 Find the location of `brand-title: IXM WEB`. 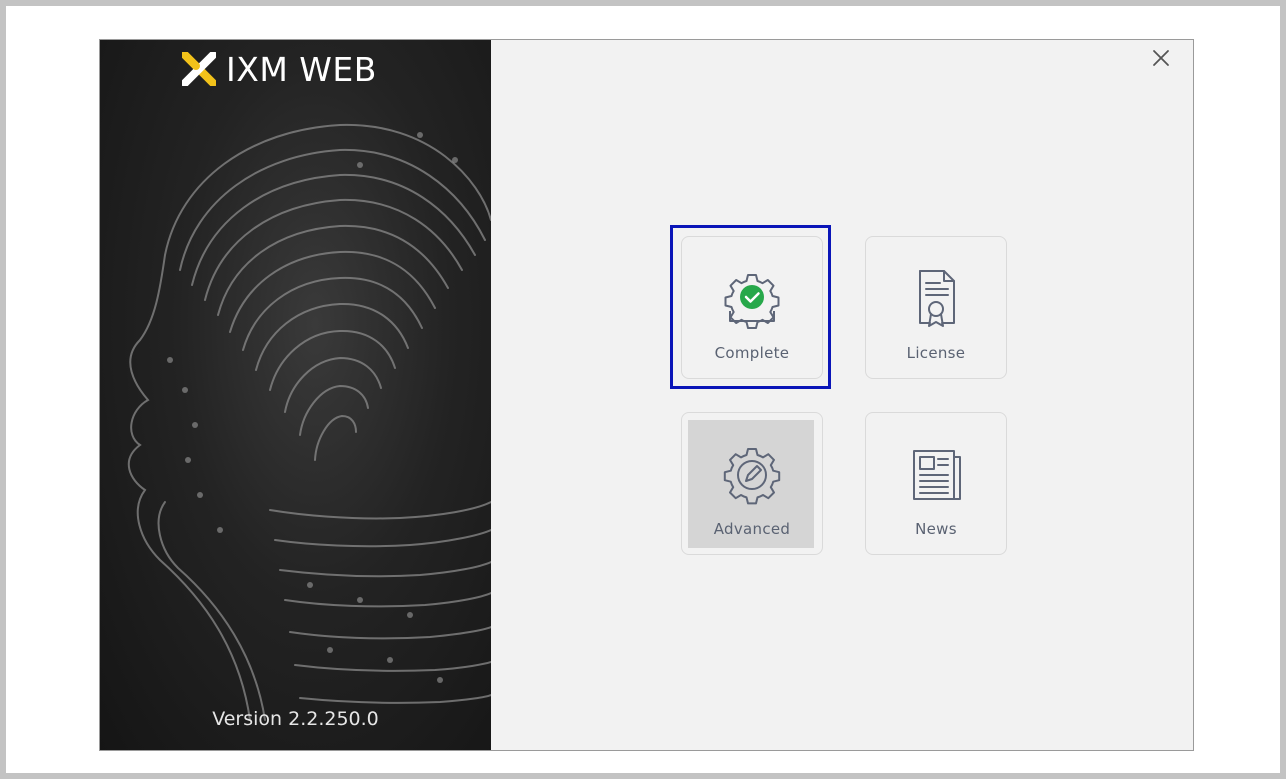

brand-title: IXM WEB is located at coordinates (301, 69).